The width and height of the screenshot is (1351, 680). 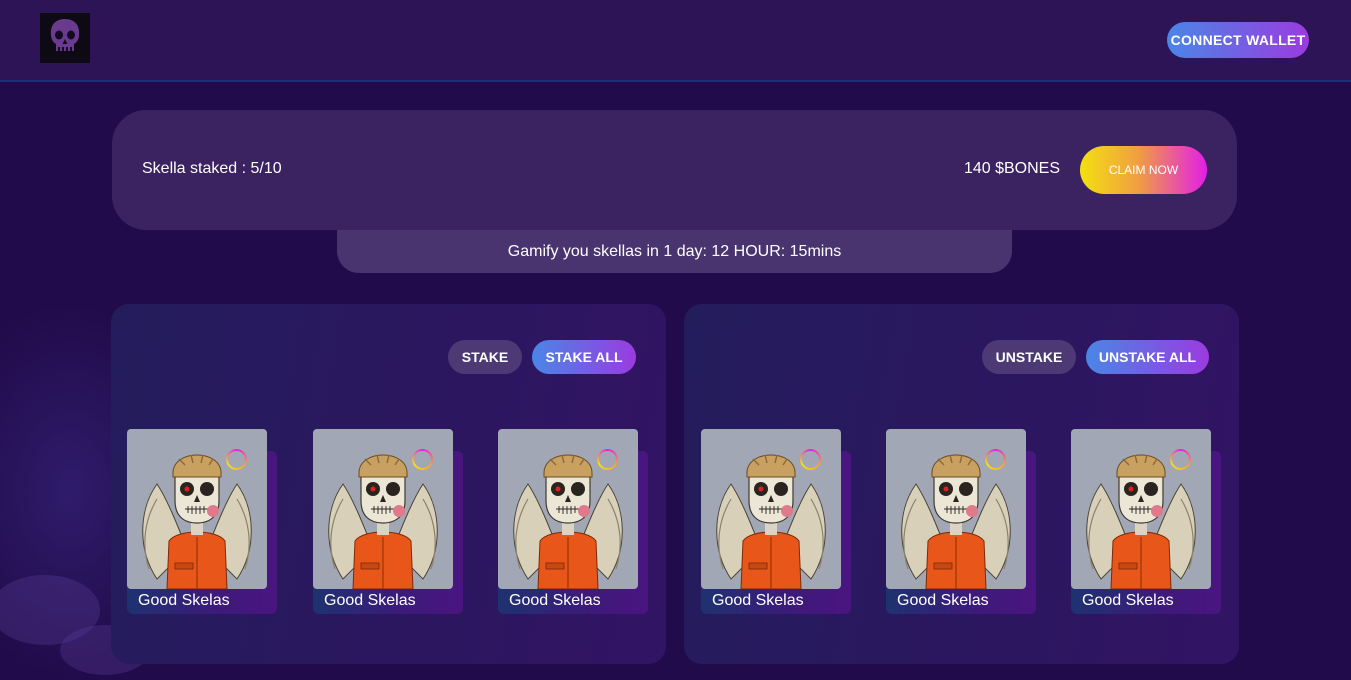 I want to click on claim-now-button: CLAIM NOW, so click(x=1143, y=170).